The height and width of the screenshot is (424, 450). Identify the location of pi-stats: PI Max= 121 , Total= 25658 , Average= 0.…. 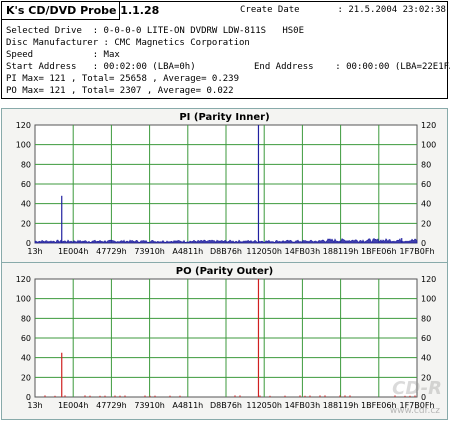
(122, 79).